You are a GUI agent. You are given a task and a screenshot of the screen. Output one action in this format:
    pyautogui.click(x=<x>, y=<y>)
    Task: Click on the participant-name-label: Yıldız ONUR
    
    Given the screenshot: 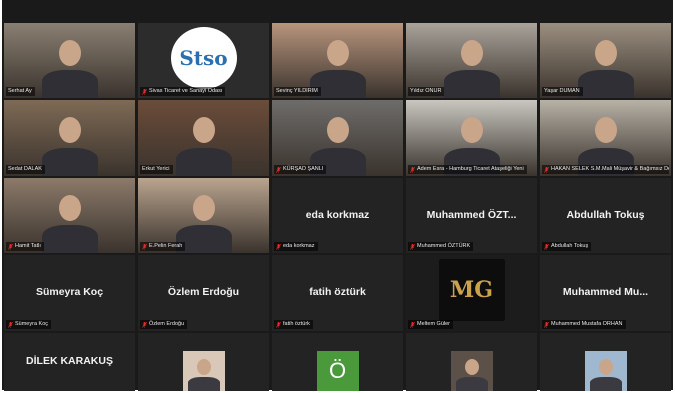 What is the action you would take?
    pyautogui.click(x=426, y=91)
    